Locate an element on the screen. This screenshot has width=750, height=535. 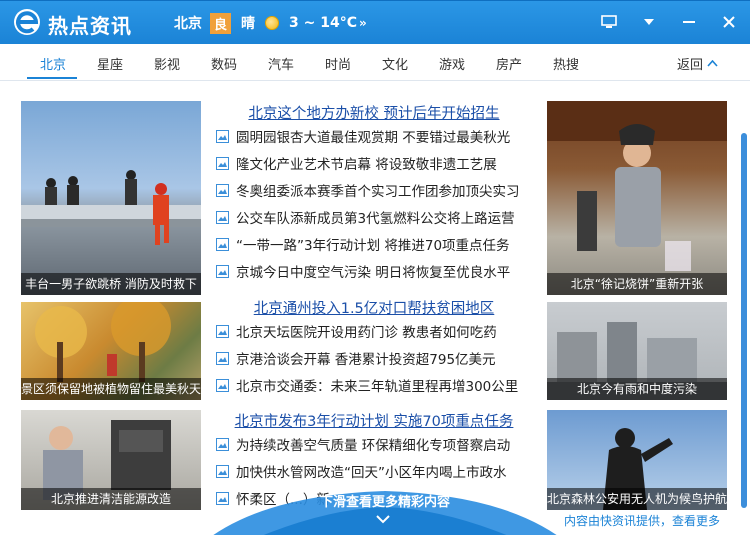
monitor-icon is located at coordinates (609, 21).